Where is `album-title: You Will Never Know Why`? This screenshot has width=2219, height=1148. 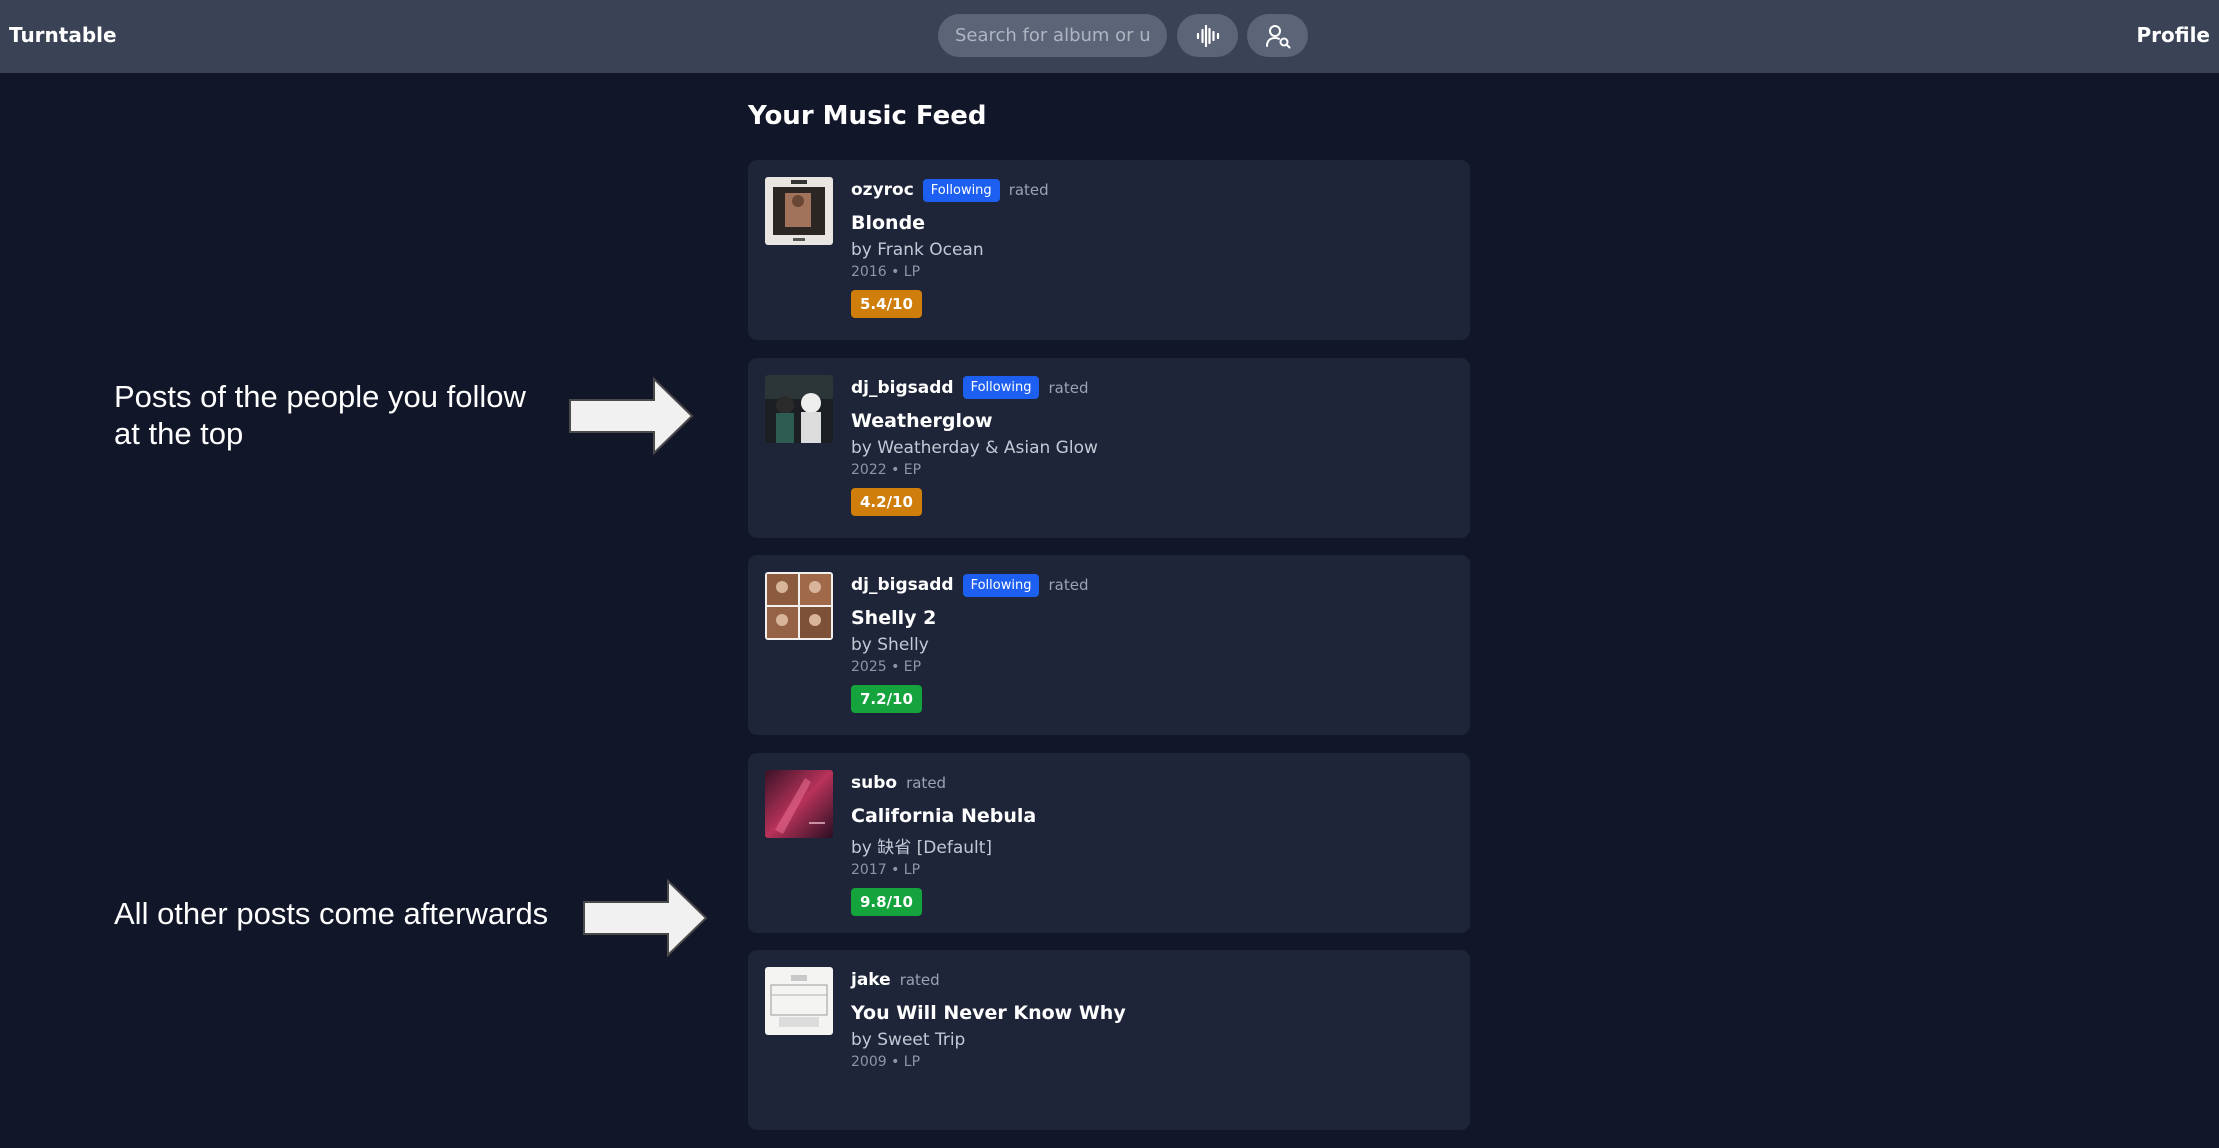 album-title: You Will Never Know Why is located at coordinates (1152, 1013).